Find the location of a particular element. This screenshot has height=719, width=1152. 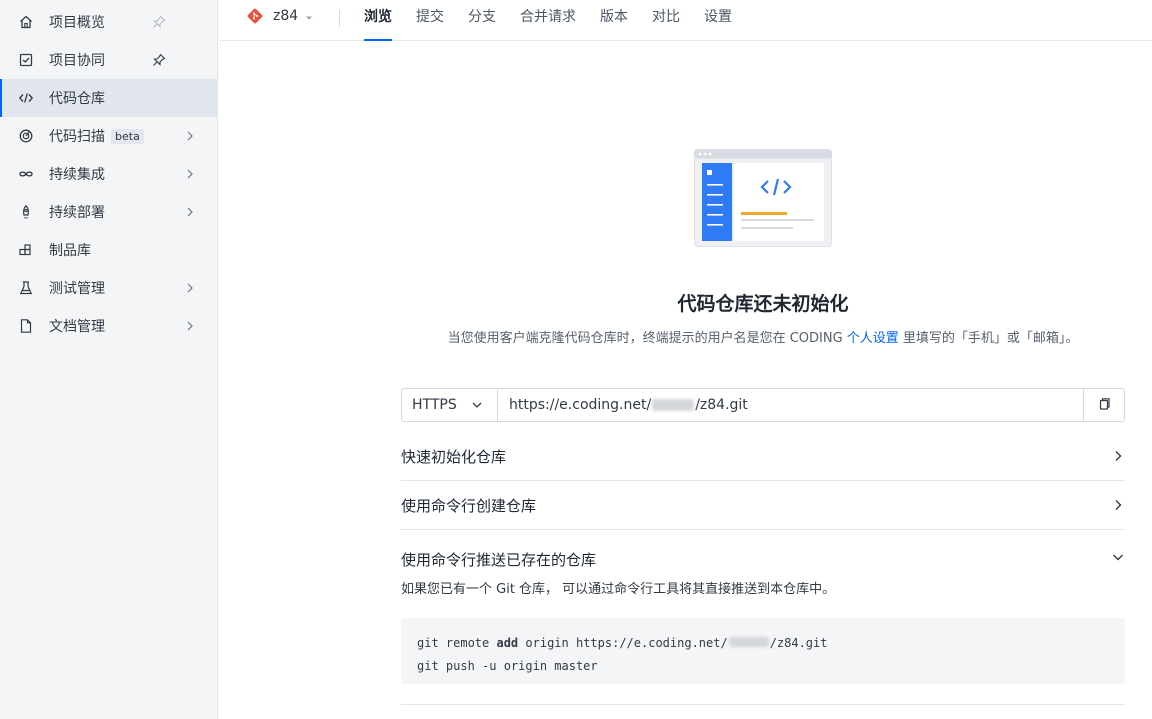

section-cli-create: 使用命令行创建仓库 is located at coordinates (763, 505).